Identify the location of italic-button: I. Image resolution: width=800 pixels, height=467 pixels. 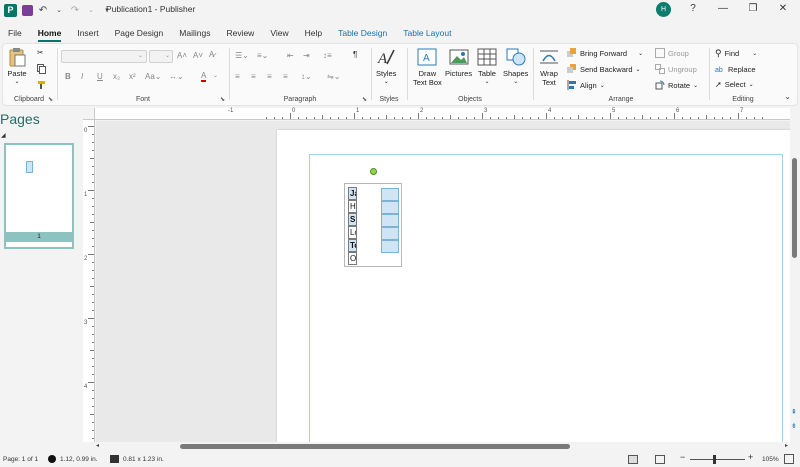
(82, 76).